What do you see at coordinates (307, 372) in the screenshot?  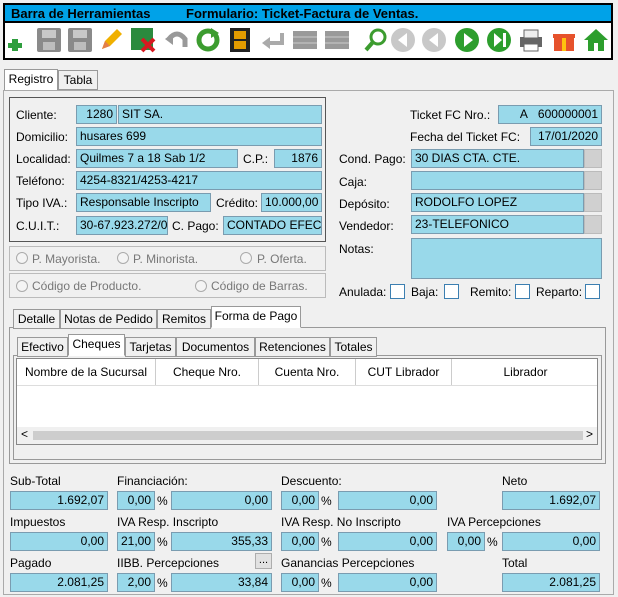 I see `col-cuenta-nro: Cuenta Nro.` at bounding box center [307, 372].